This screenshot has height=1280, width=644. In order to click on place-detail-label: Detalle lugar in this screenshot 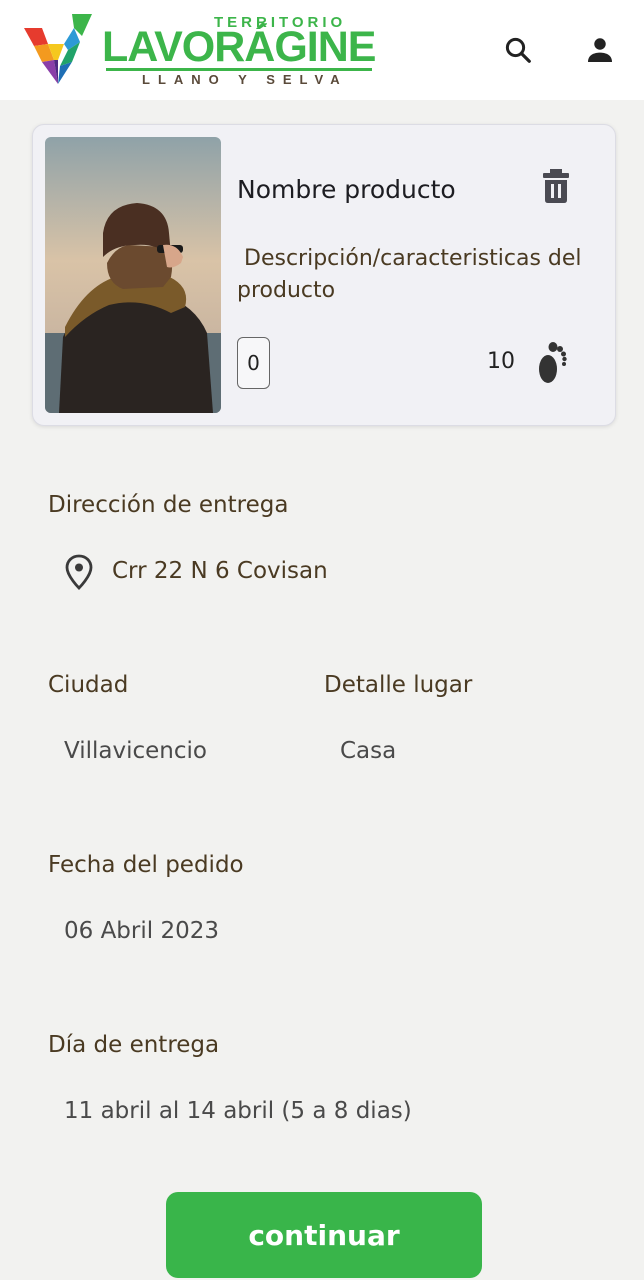, I will do `click(398, 685)`.